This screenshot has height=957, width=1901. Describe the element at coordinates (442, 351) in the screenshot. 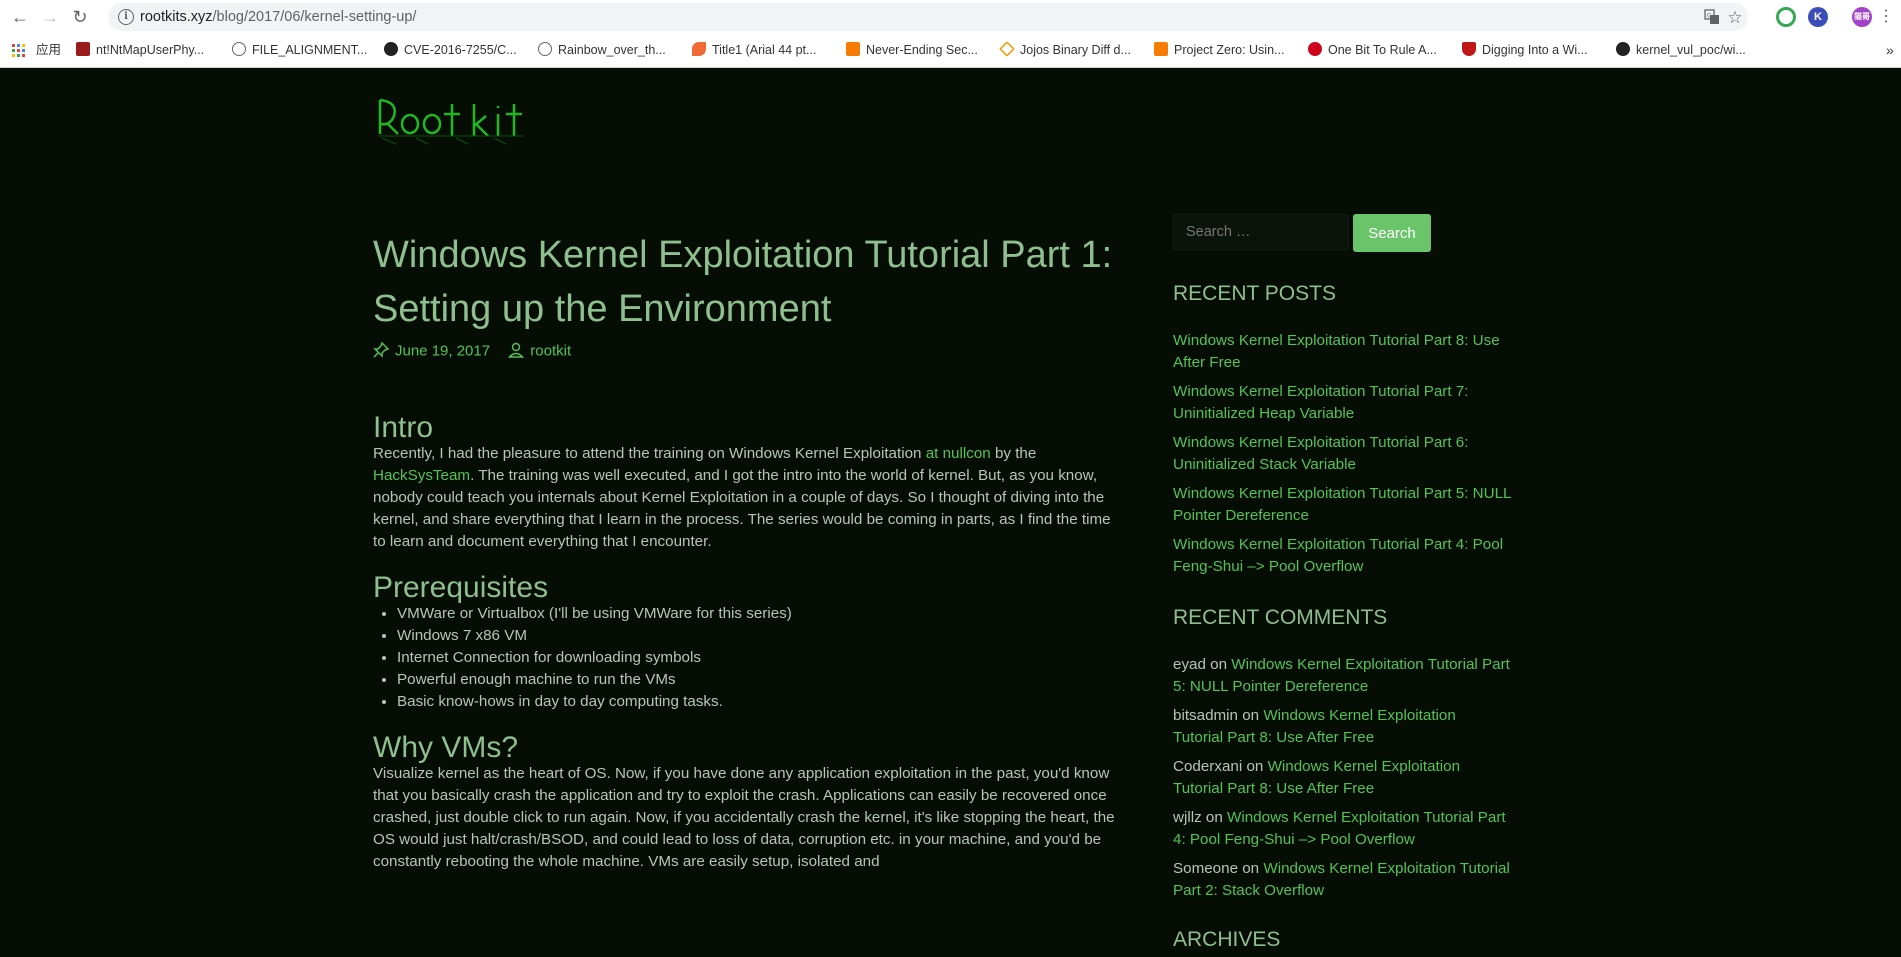

I see `post-date: June 19, 2017` at that location.